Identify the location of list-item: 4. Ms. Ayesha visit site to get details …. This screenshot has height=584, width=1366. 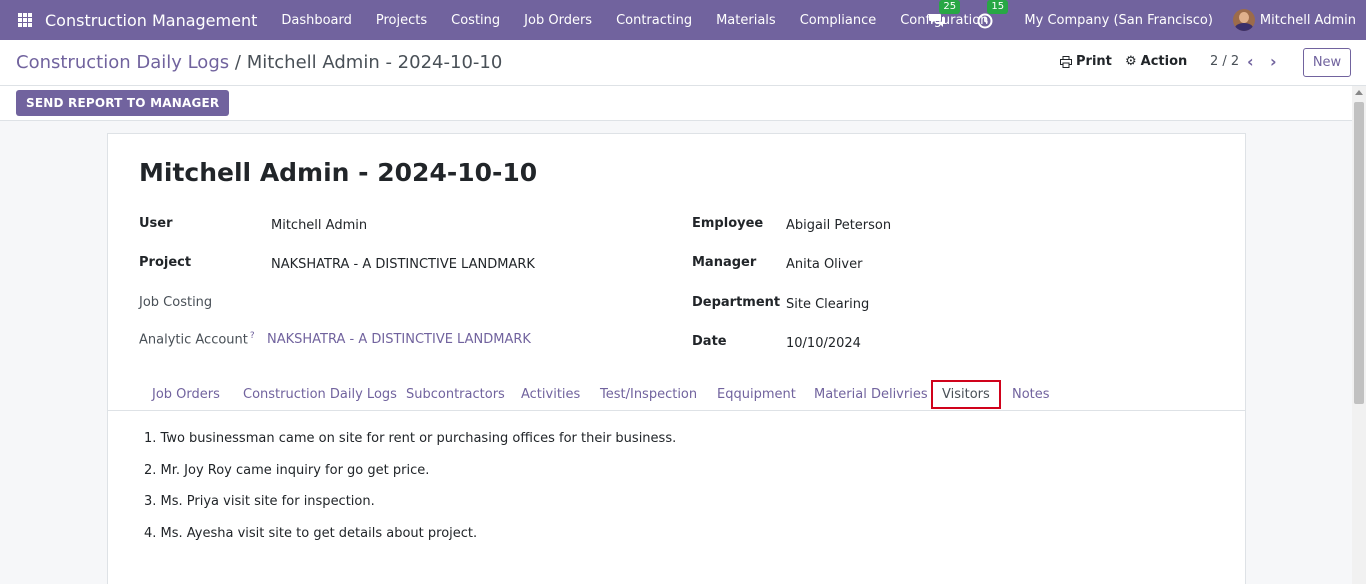
(311, 533).